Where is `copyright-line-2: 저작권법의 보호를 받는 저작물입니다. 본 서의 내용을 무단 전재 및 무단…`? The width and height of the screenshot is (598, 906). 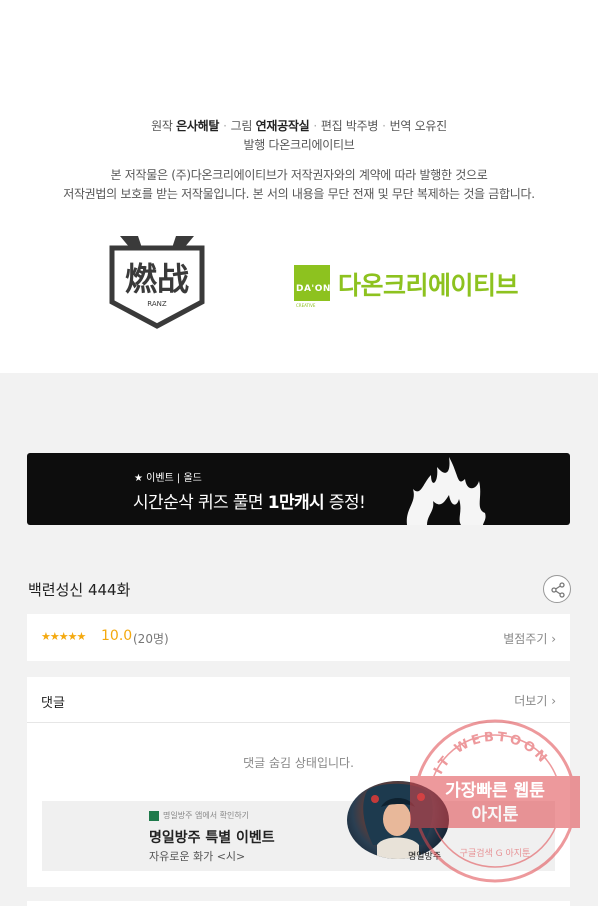 copyright-line-2: 저작권법의 보호를 받는 저작물입니다. 본 서의 내용을 무단 전재 및 무단… is located at coordinates (299, 194).